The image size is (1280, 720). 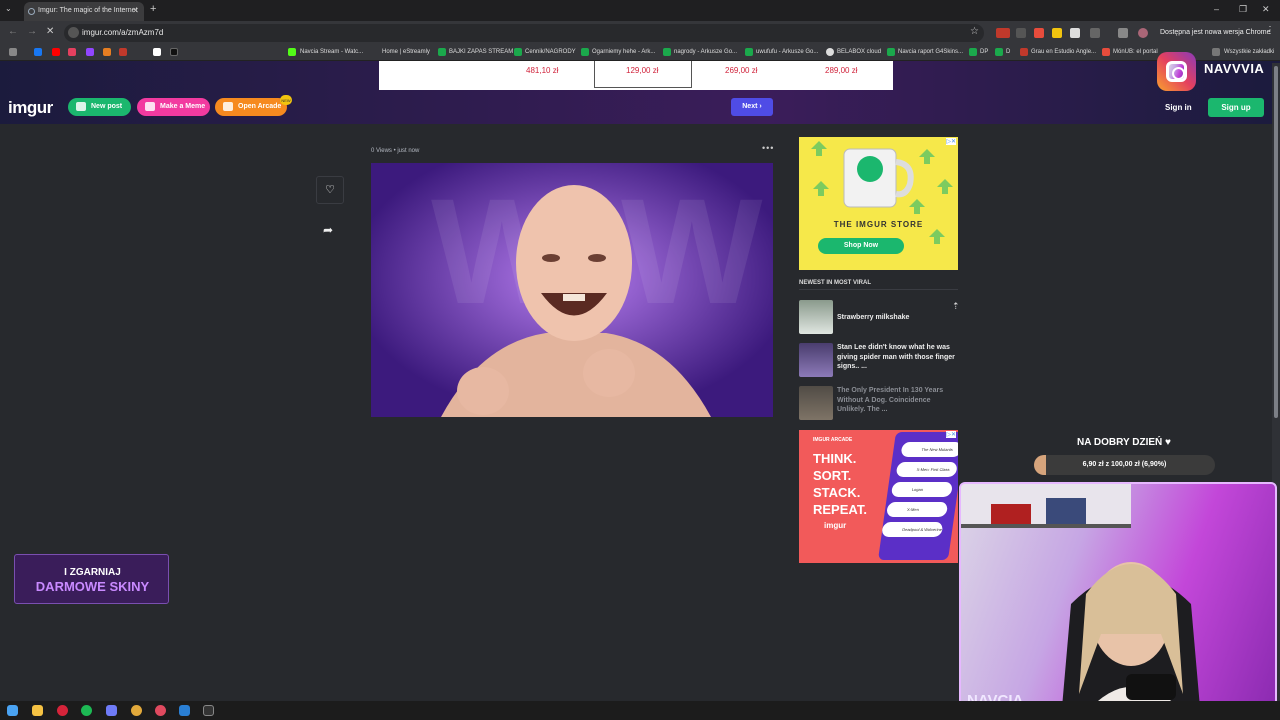 What do you see at coordinates (1243, 9) in the screenshot?
I see `restore-icon: ❐` at bounding box center [1243, 9].